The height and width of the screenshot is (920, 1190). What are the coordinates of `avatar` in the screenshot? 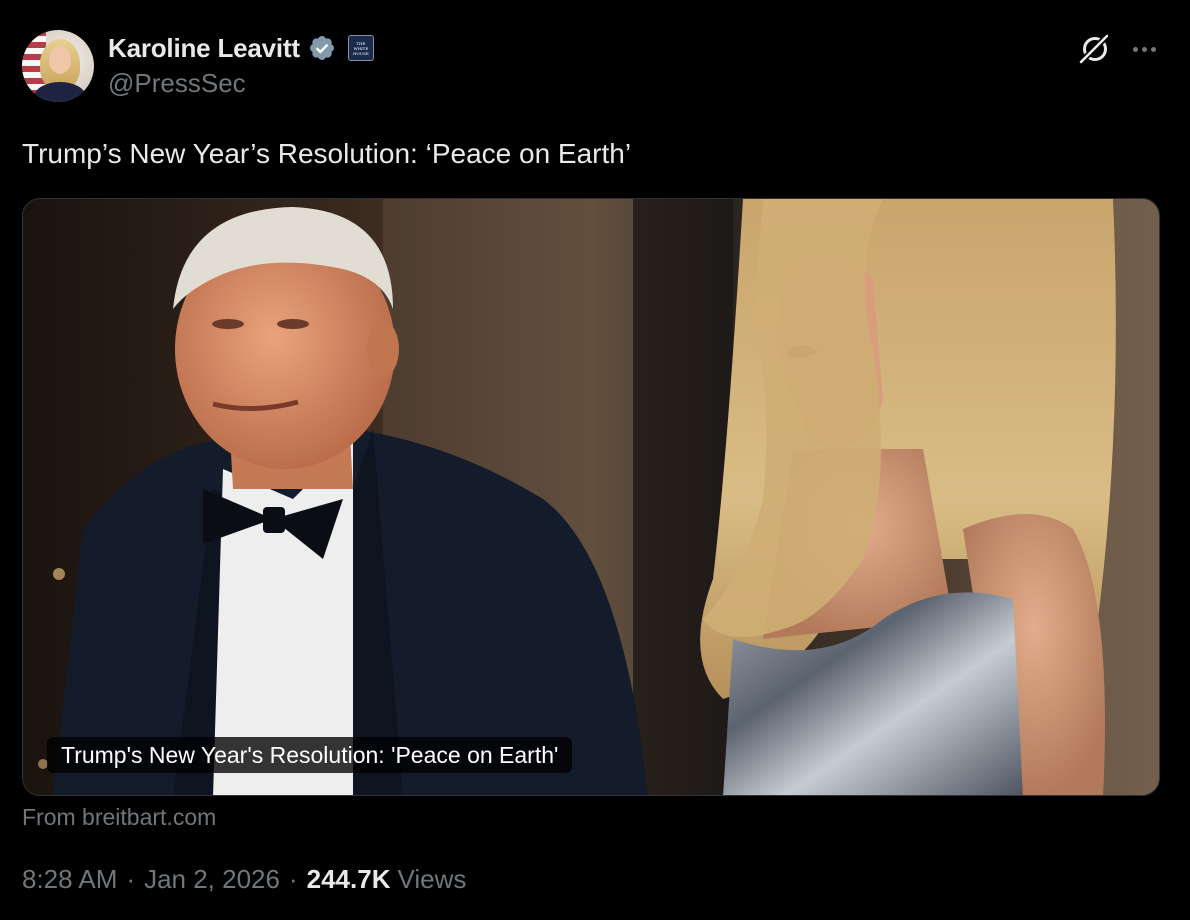 It's located at (58, 66).